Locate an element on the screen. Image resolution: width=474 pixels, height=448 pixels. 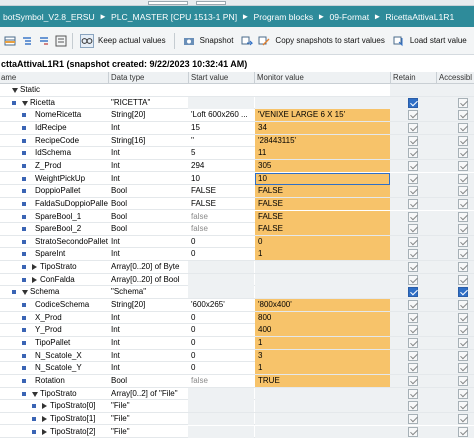
table-row: TipoStrato Array[0..20] of Byte is located at coordinates (237, 267).